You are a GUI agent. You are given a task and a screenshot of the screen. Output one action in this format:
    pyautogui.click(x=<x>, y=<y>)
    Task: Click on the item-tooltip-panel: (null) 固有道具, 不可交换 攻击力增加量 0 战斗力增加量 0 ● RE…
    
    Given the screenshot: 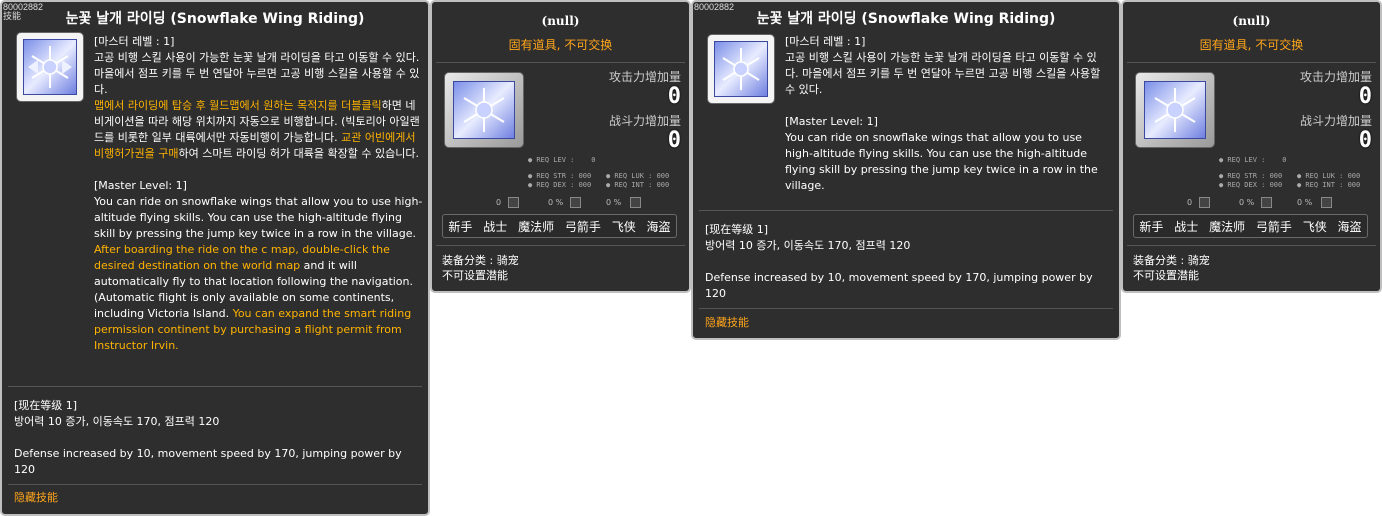 What is the action you would take?
    pyautogui.click(x=560, y=146)
    